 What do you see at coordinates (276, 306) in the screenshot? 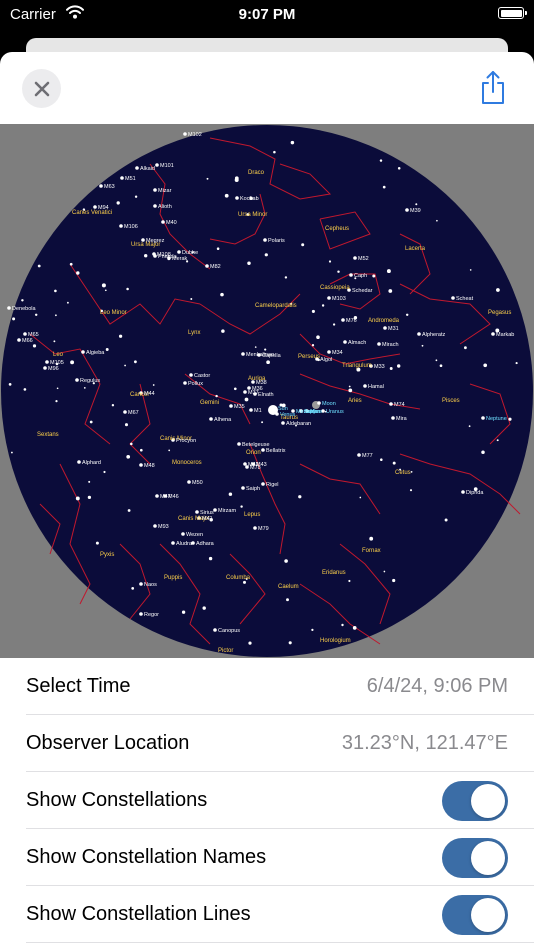
I see `constellation-name-camelopardalis: Camelopardalis` at bounding box center [276, 306].